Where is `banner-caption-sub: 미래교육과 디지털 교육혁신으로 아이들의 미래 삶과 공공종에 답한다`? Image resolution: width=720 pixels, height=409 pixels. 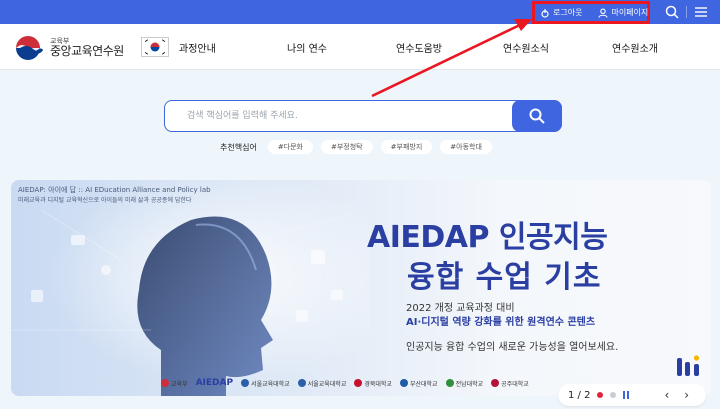
banner-caption-sub: 미래교육과 디지털 교육혁신으로 아이들의 미래 삶과 공공종에 답한다 is located at coordinates (105, 200).